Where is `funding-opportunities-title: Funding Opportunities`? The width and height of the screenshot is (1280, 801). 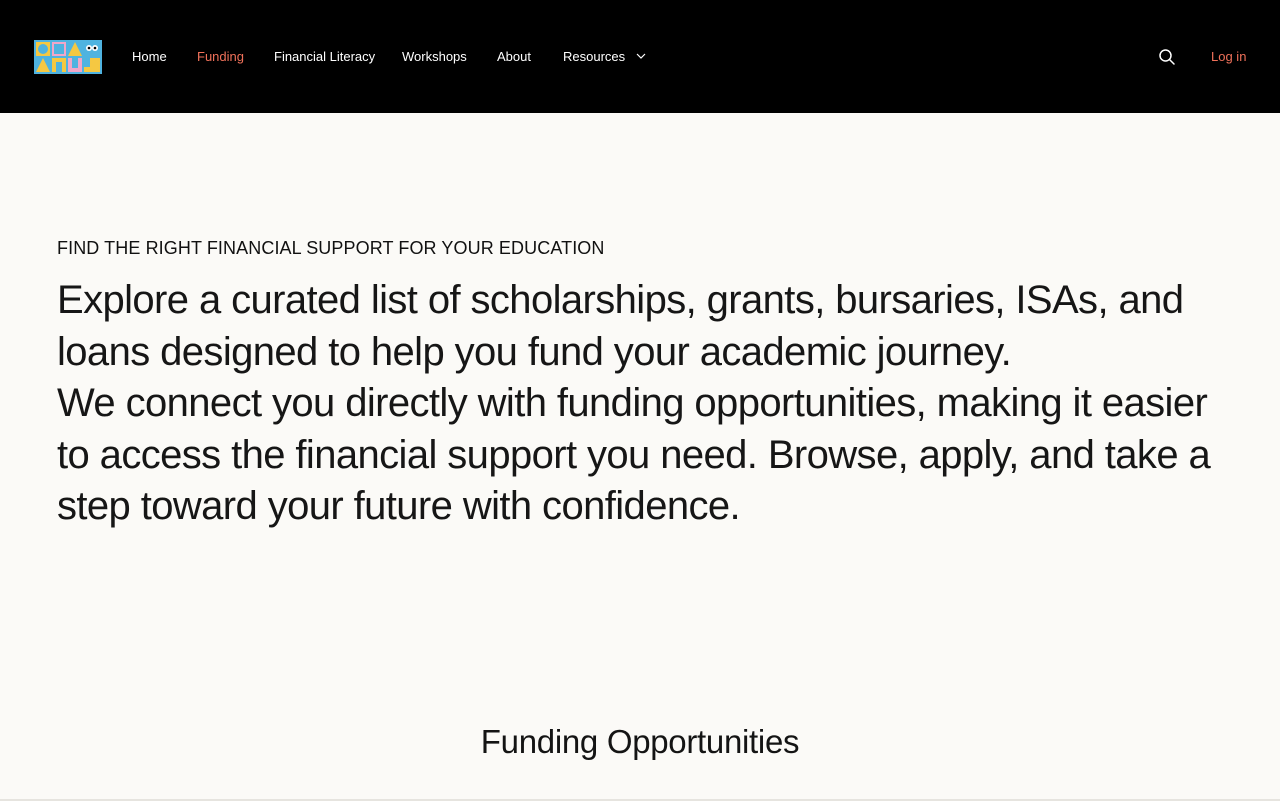 funding-opportunities-title: Funding Opportunities is located at coordinates (640, 741).